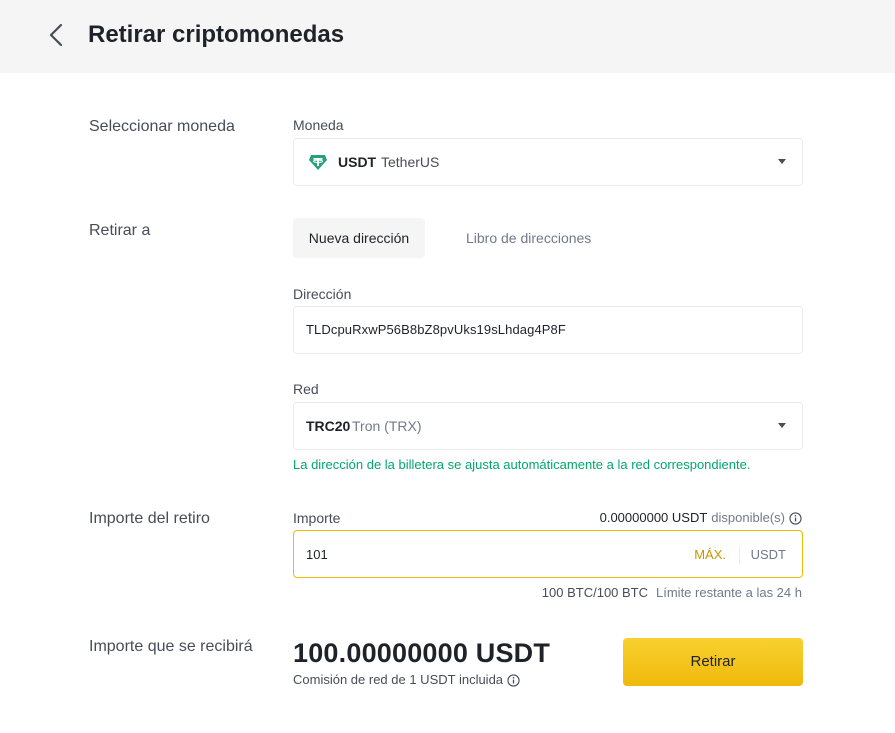 The height and width of the screenshot is (733, 895). Describe the element at coordinates (768, 554) in the screenshot. I see `amount-unit: USDT` at that location.